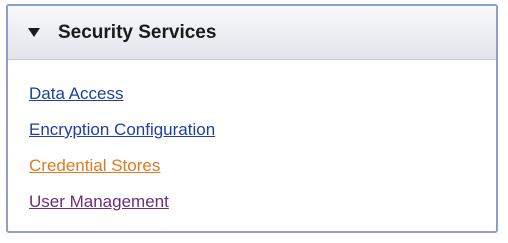 This screenshot has height=243, width=508. Describe the element at coordinates (262, 102) in the screenshot. I see `data-access-link: Data Access` at that location.